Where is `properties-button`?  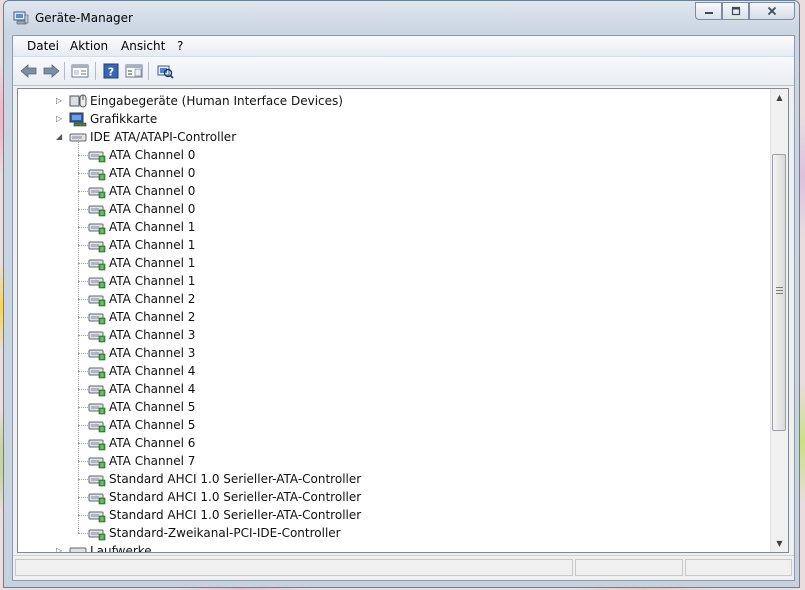
properties-button is located at coordinates (80, 71).